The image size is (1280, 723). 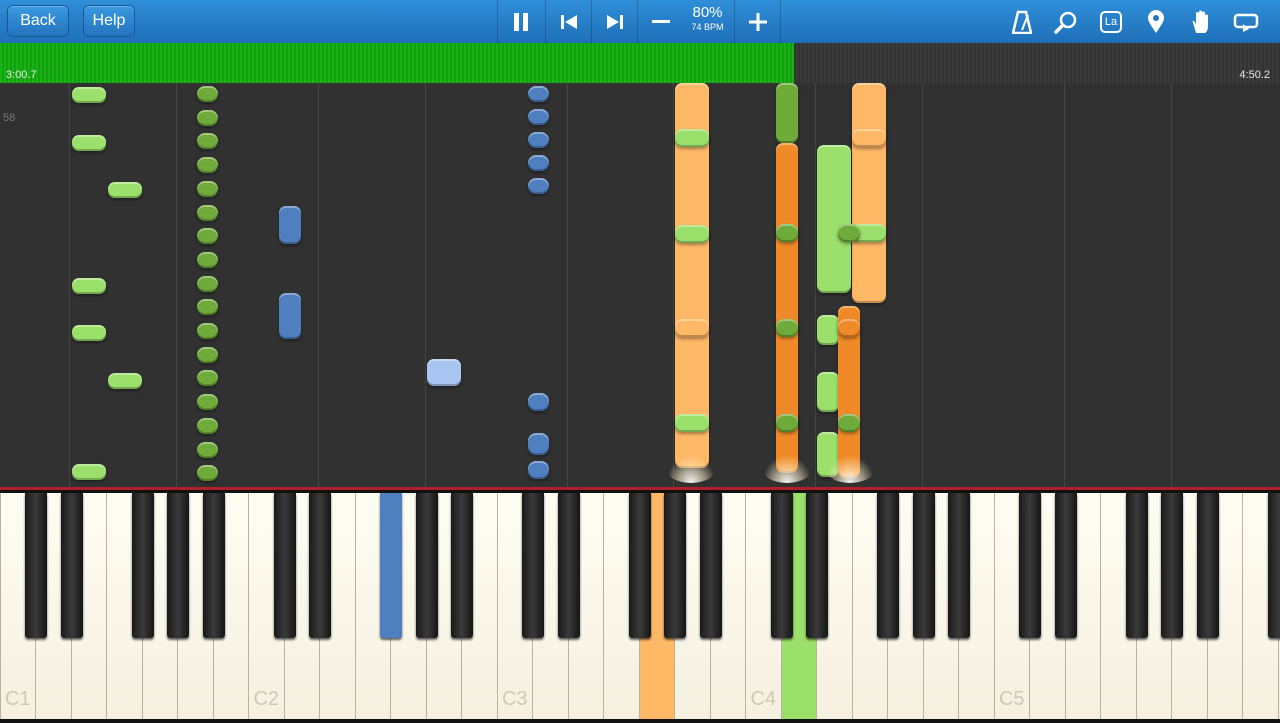 I want to click on note-label-icon: La, so click(x=1111, y=22).